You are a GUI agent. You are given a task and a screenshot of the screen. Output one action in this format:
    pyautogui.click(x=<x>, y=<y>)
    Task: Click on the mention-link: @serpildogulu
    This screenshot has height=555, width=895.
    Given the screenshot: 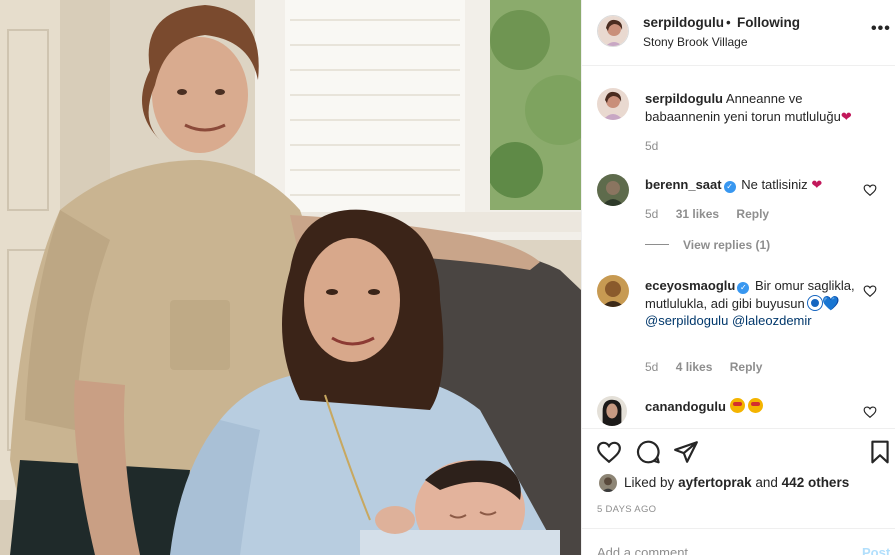 What is the action you would take?
    pyautogui.click(x=686, y=320)
    